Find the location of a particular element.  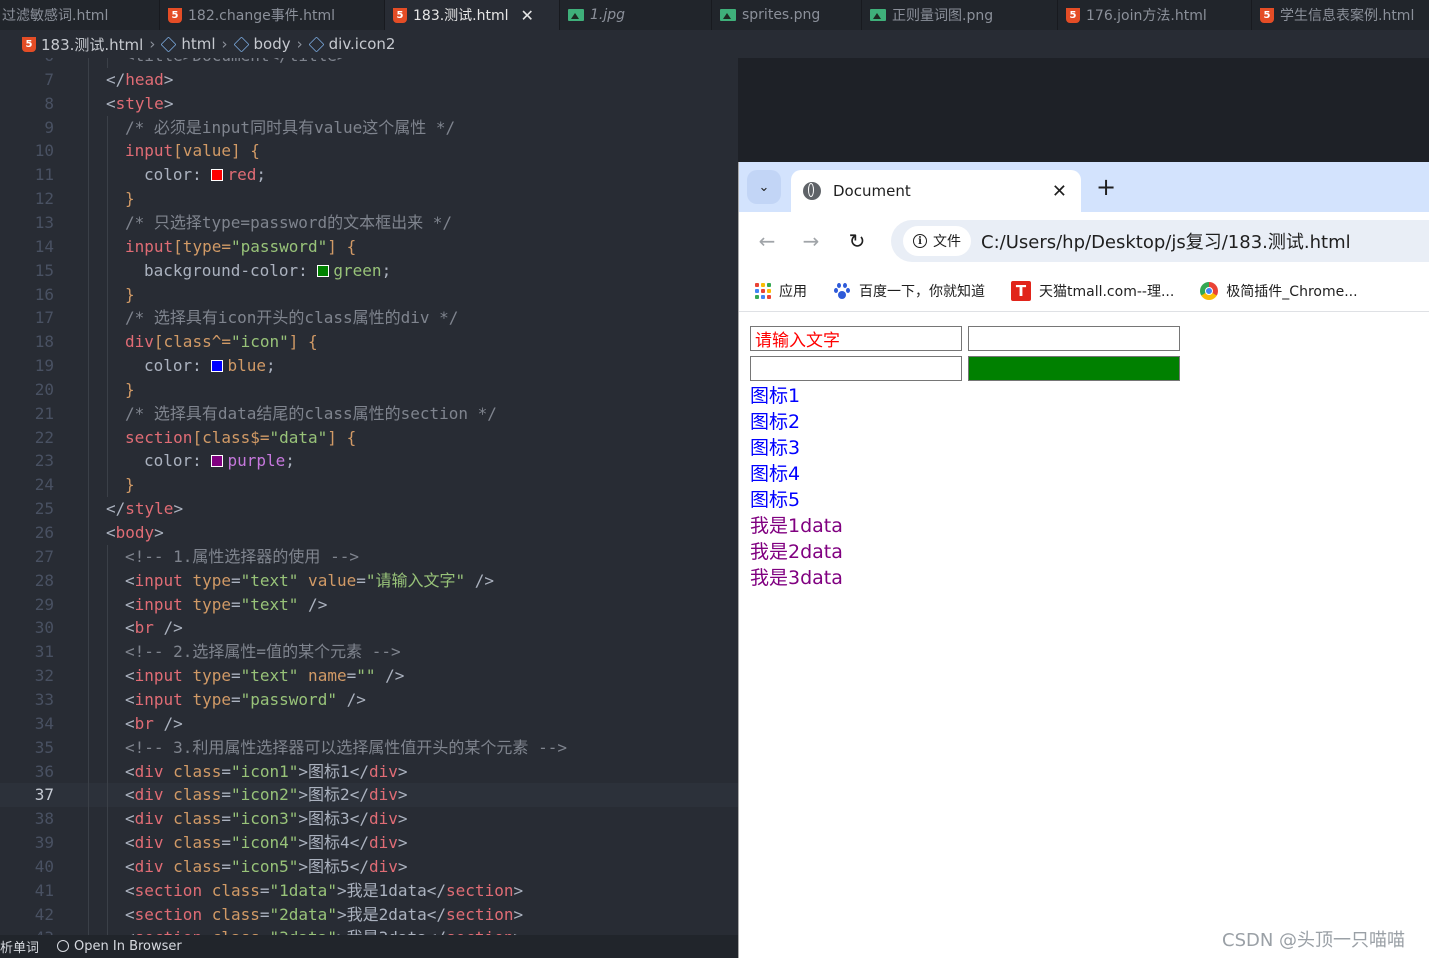

code-line: 34 <br /> is located at coordinates (369, 723).